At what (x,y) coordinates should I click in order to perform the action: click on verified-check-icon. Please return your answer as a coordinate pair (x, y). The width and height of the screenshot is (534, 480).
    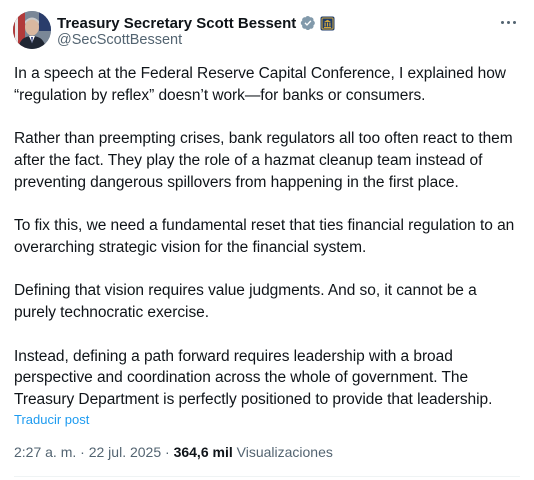
    Looking at the image, I should click on (308, 23).